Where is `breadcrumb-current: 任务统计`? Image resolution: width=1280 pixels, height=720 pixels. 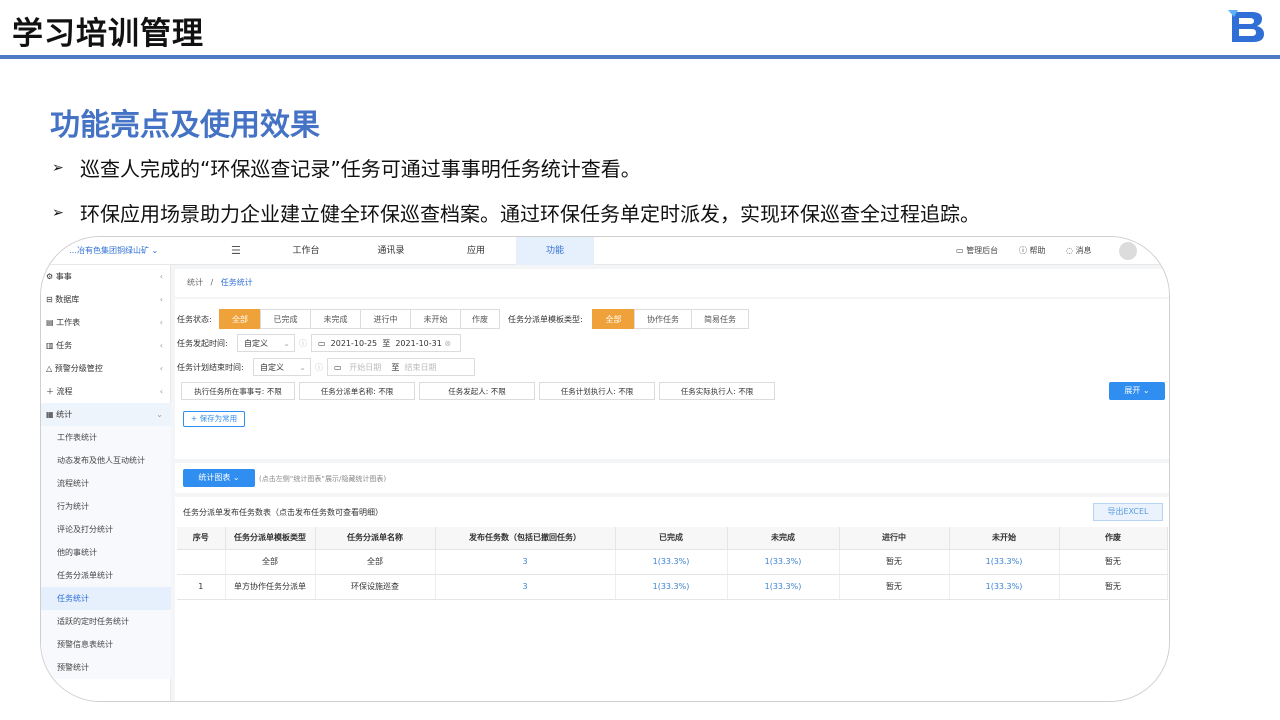 breadcrumb-current: 任务统计 is located at coordinates (236, 282).